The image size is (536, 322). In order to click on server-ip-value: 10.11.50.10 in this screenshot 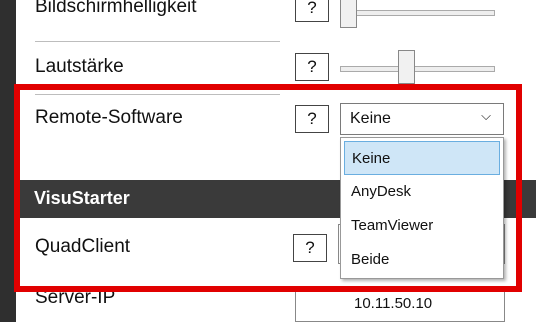, I will do `click(393, 303)`.